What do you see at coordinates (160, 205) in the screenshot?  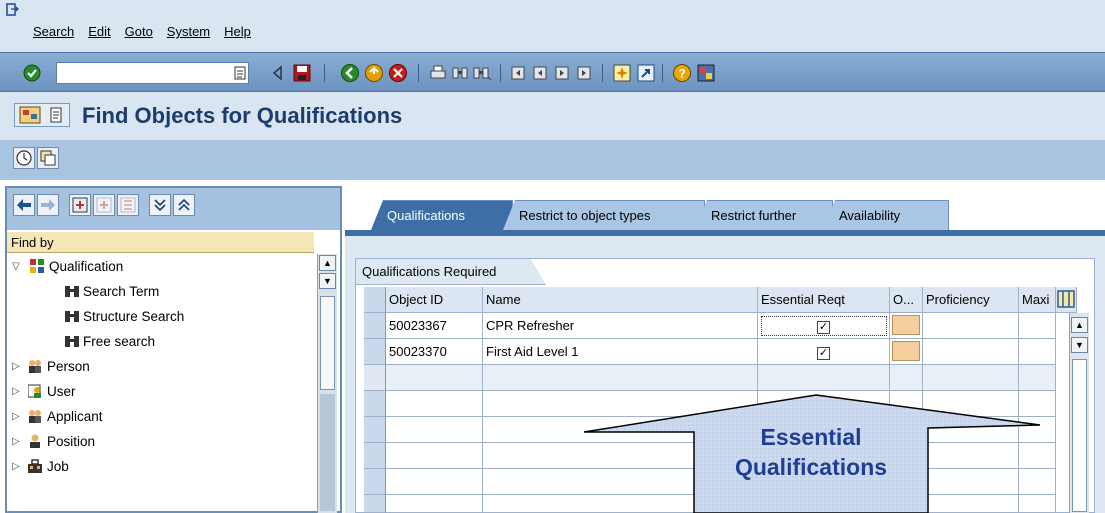 I see `scroll-down-button` at bounding box center [160, 205].